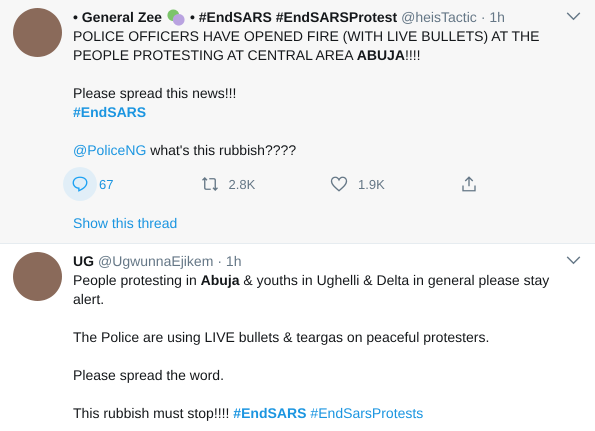  Describe the element at coordinates (367, 413) in the screenshot. I see `hashtag-link: #EndSarsProtests` at that location.